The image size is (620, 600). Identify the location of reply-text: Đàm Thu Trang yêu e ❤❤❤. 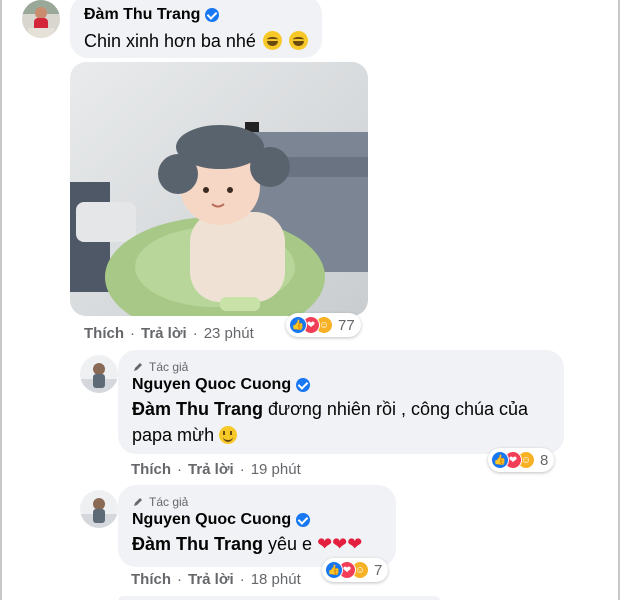
(257, 544).